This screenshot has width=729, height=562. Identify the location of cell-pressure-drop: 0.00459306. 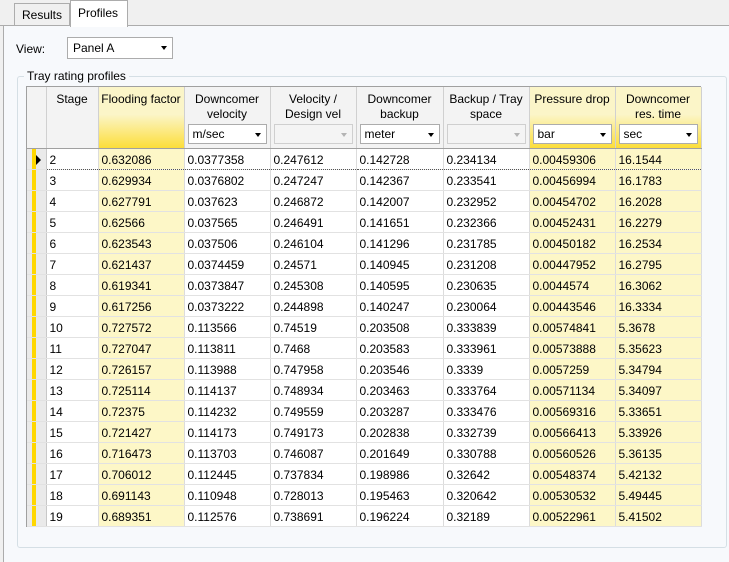
(572, 158).